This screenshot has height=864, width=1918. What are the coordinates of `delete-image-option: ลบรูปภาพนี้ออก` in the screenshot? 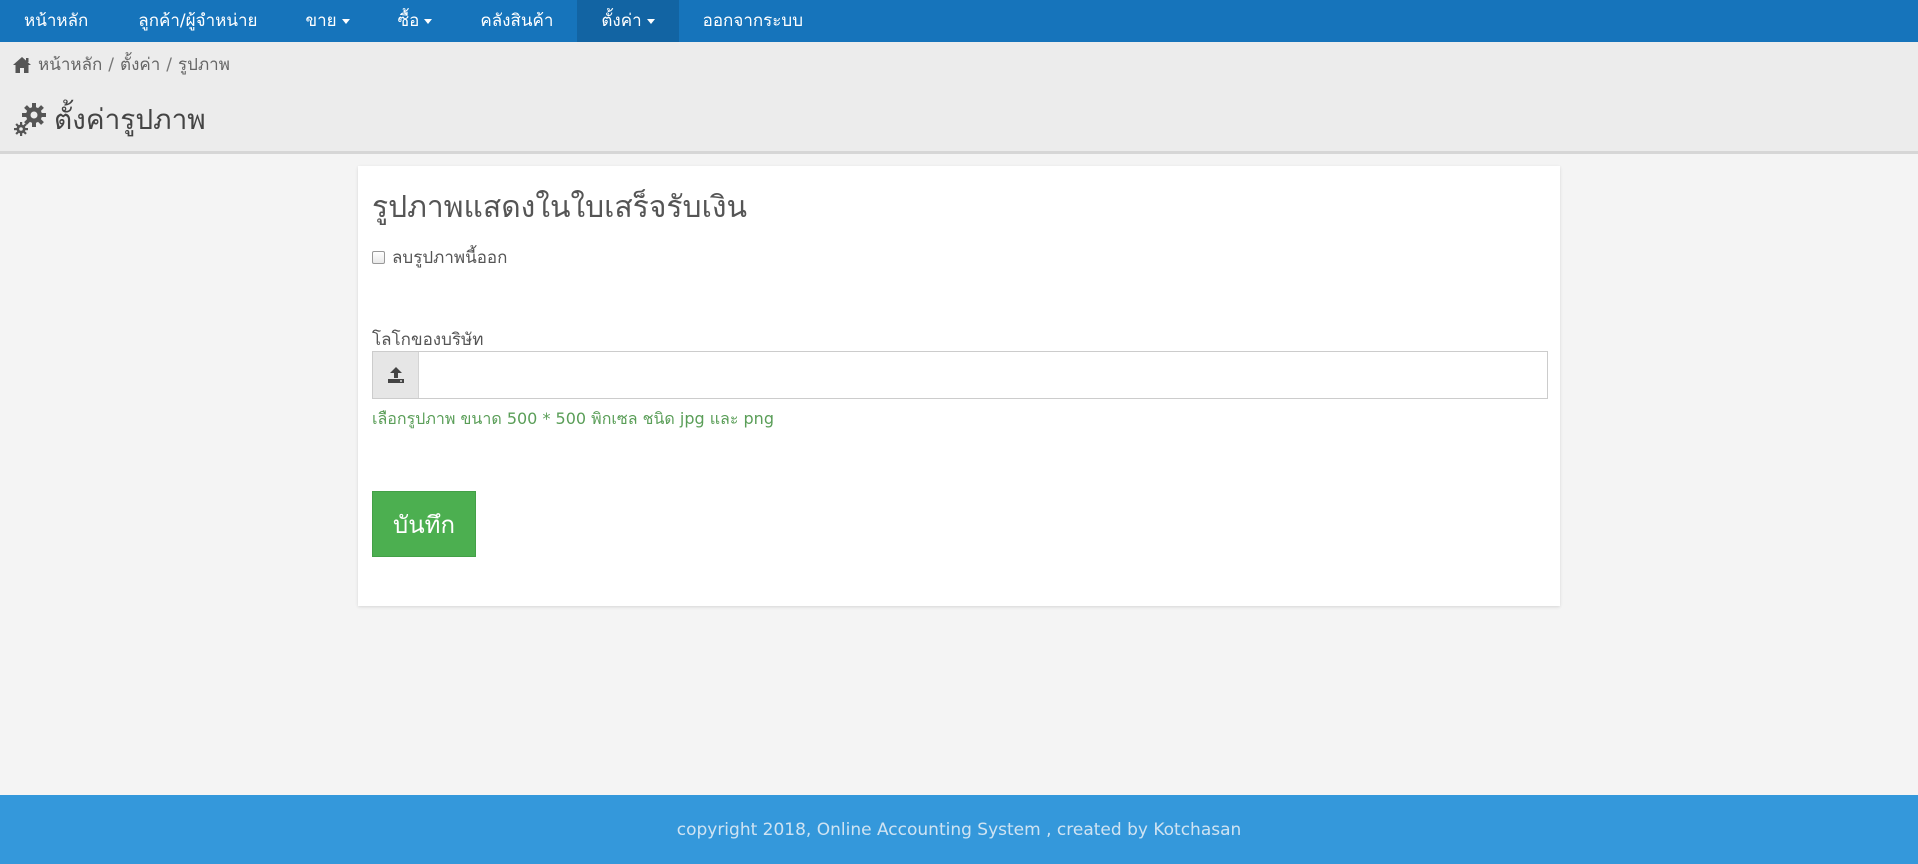 It's located at (439, 257).